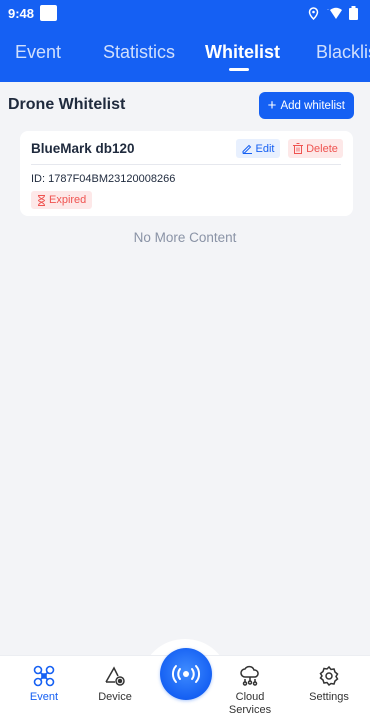  I want to click on wifi-icon, so click(334, 13).